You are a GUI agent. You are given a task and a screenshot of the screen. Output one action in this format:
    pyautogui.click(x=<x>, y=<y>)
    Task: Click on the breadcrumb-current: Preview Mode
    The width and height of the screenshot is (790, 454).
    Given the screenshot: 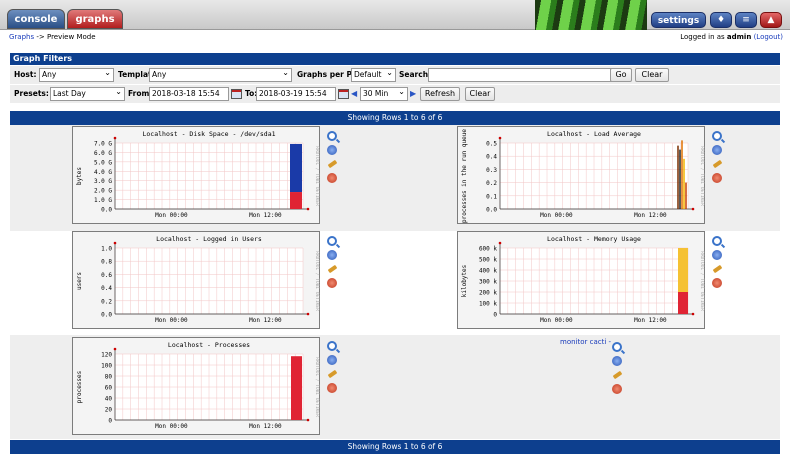 What is the action you would take?
    pyautogui.click(x=71, y=37)
    